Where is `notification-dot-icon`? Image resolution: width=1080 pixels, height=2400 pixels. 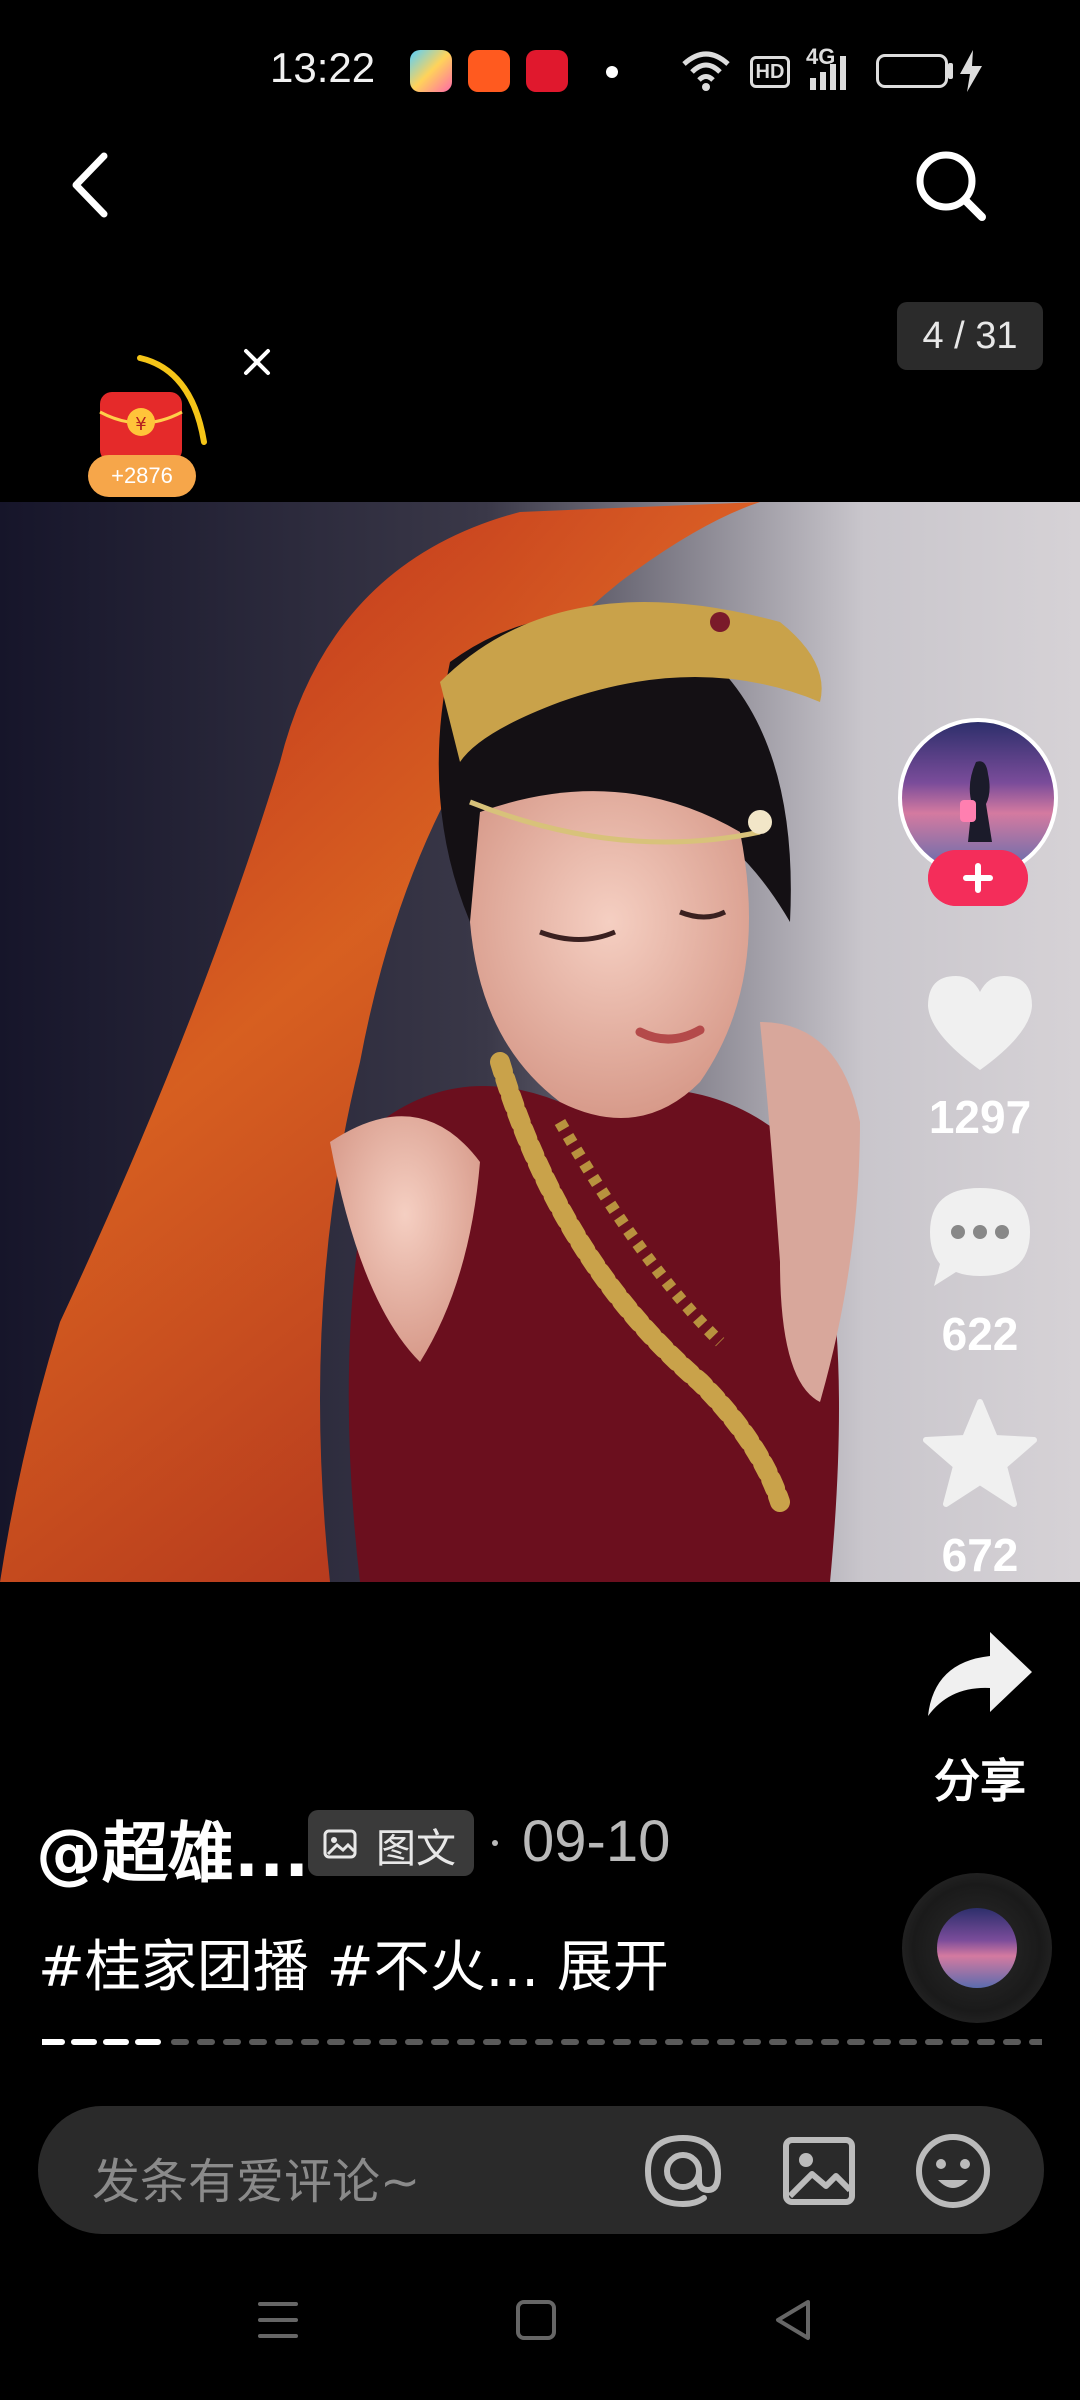 notification-dot-icon is located at coordinates (612, 72).